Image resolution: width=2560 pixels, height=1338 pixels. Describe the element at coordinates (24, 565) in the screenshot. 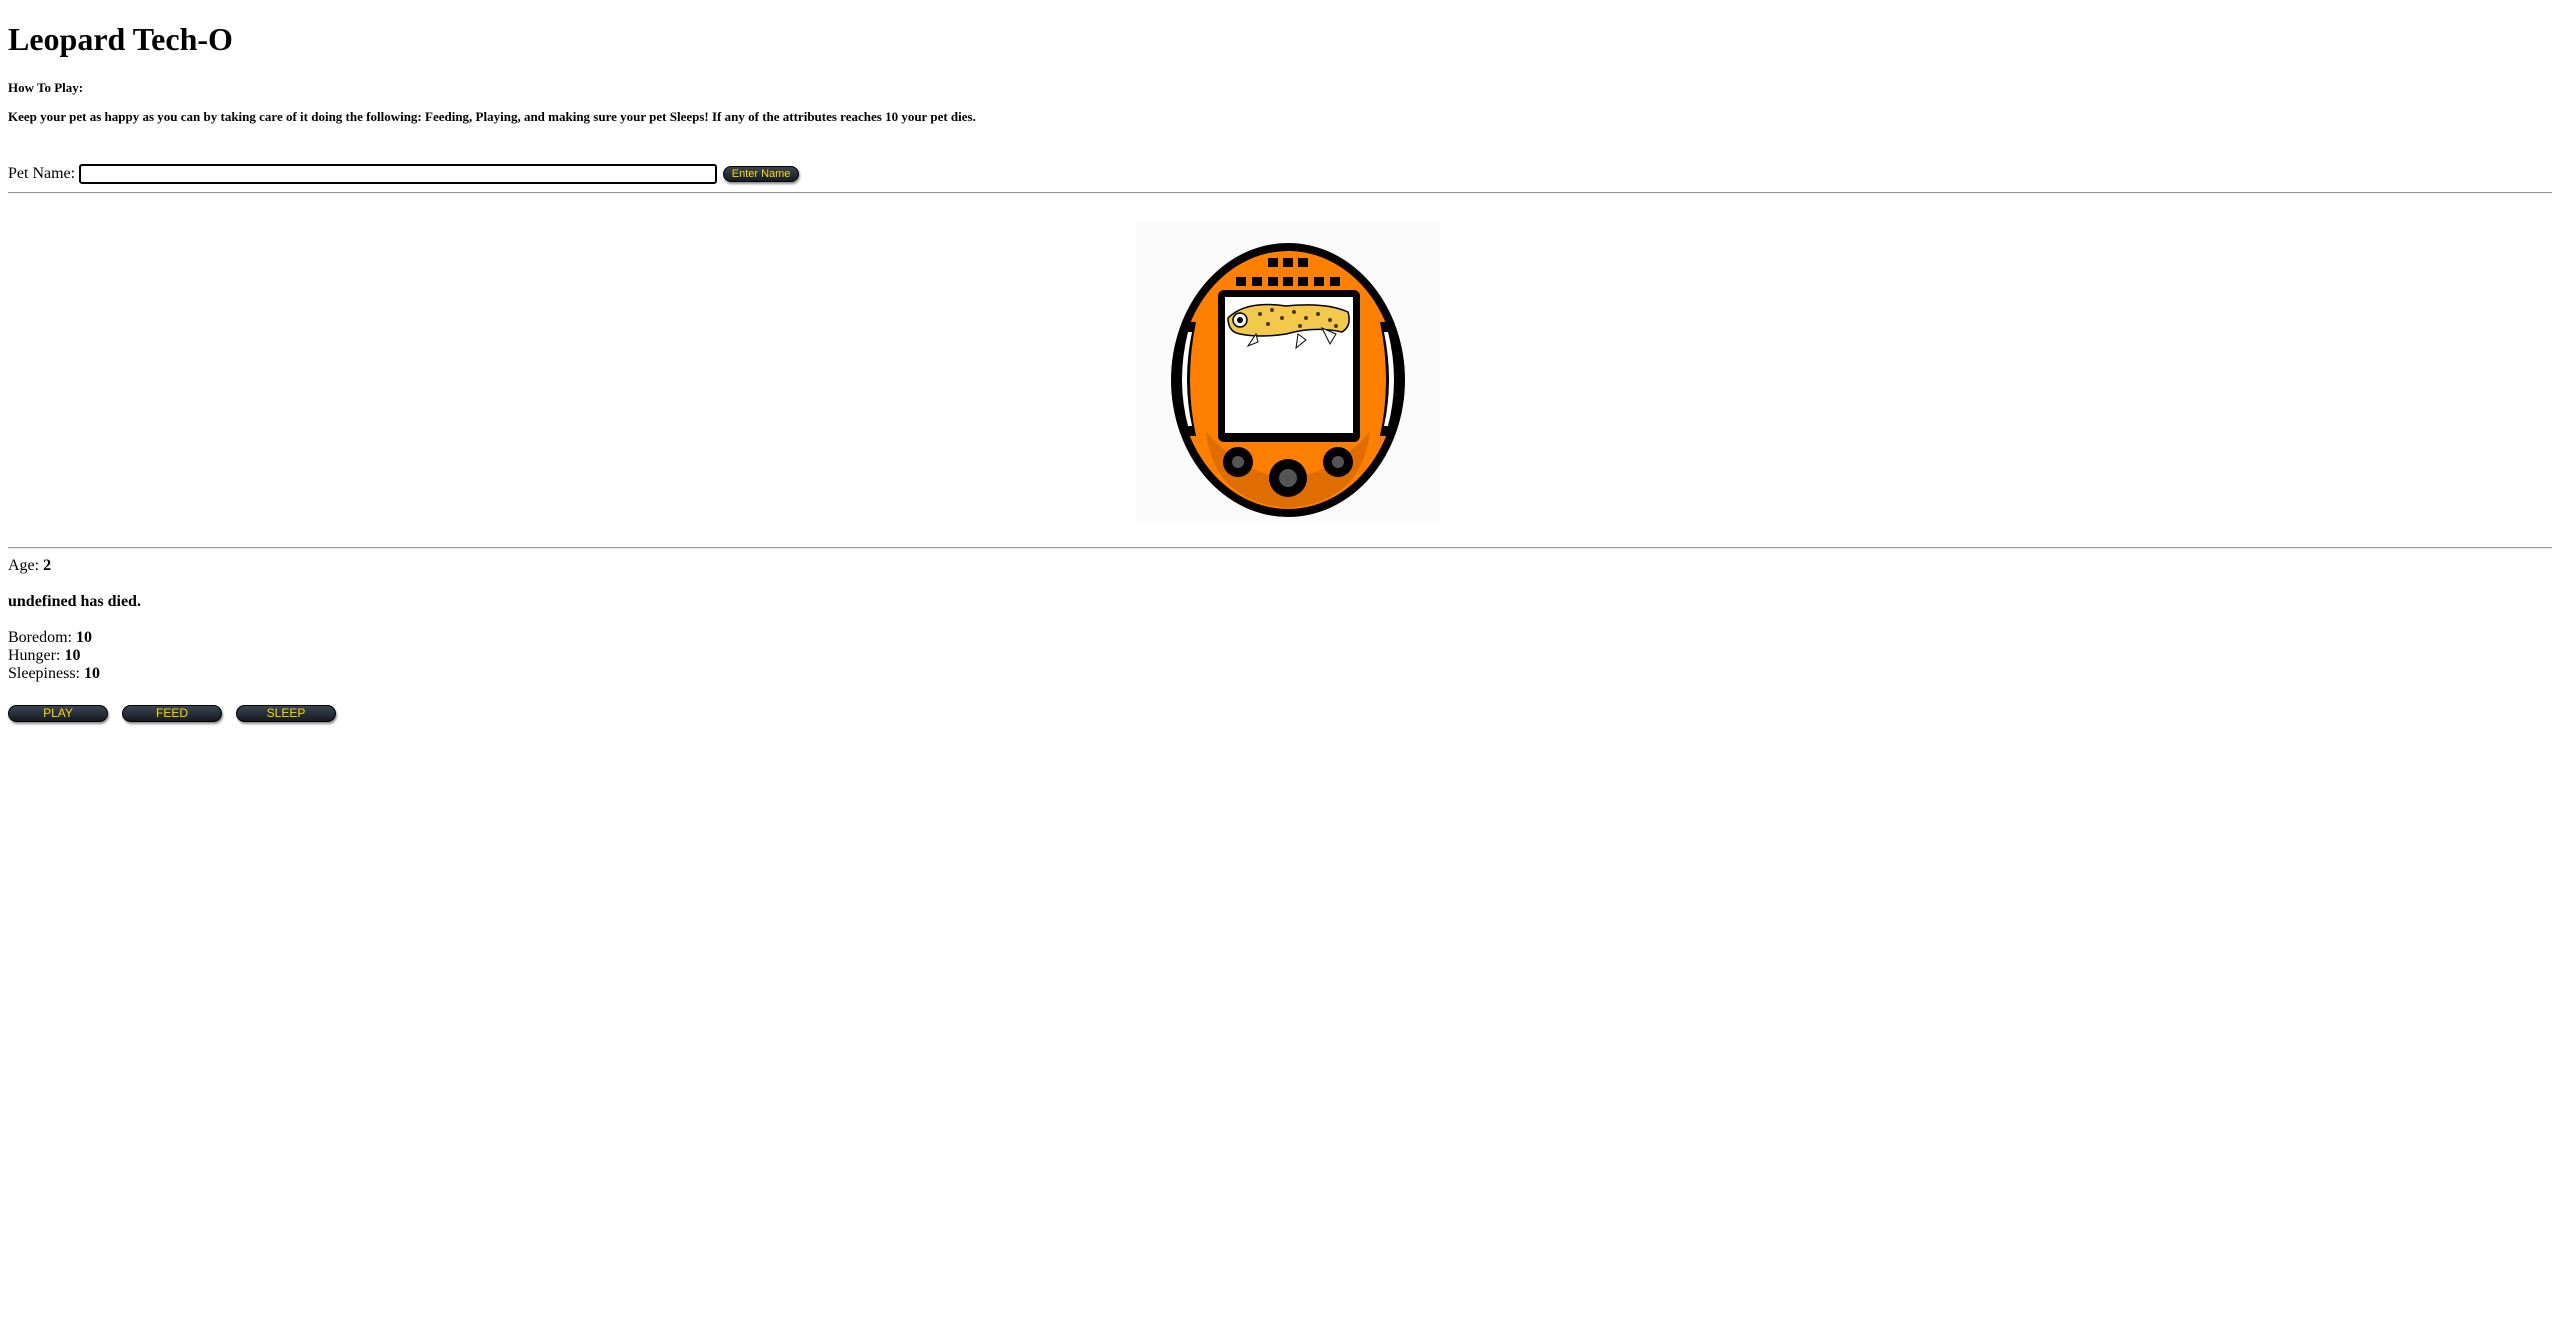

I see `age-label: Age:` at that location.